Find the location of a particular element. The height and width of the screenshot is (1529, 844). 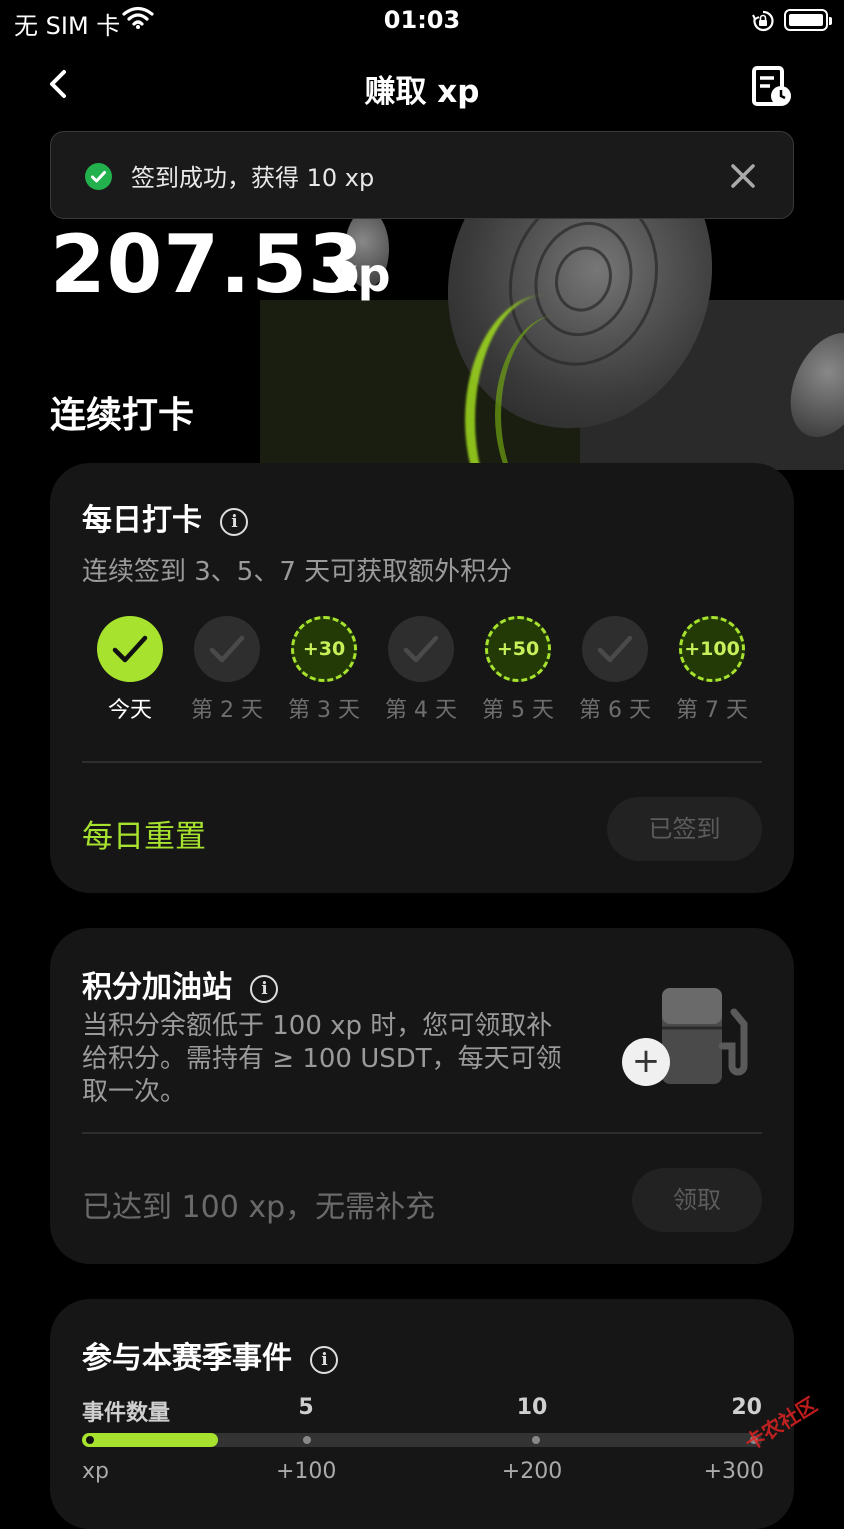

lock-rotation-icon is located at coordinates (763, 24).